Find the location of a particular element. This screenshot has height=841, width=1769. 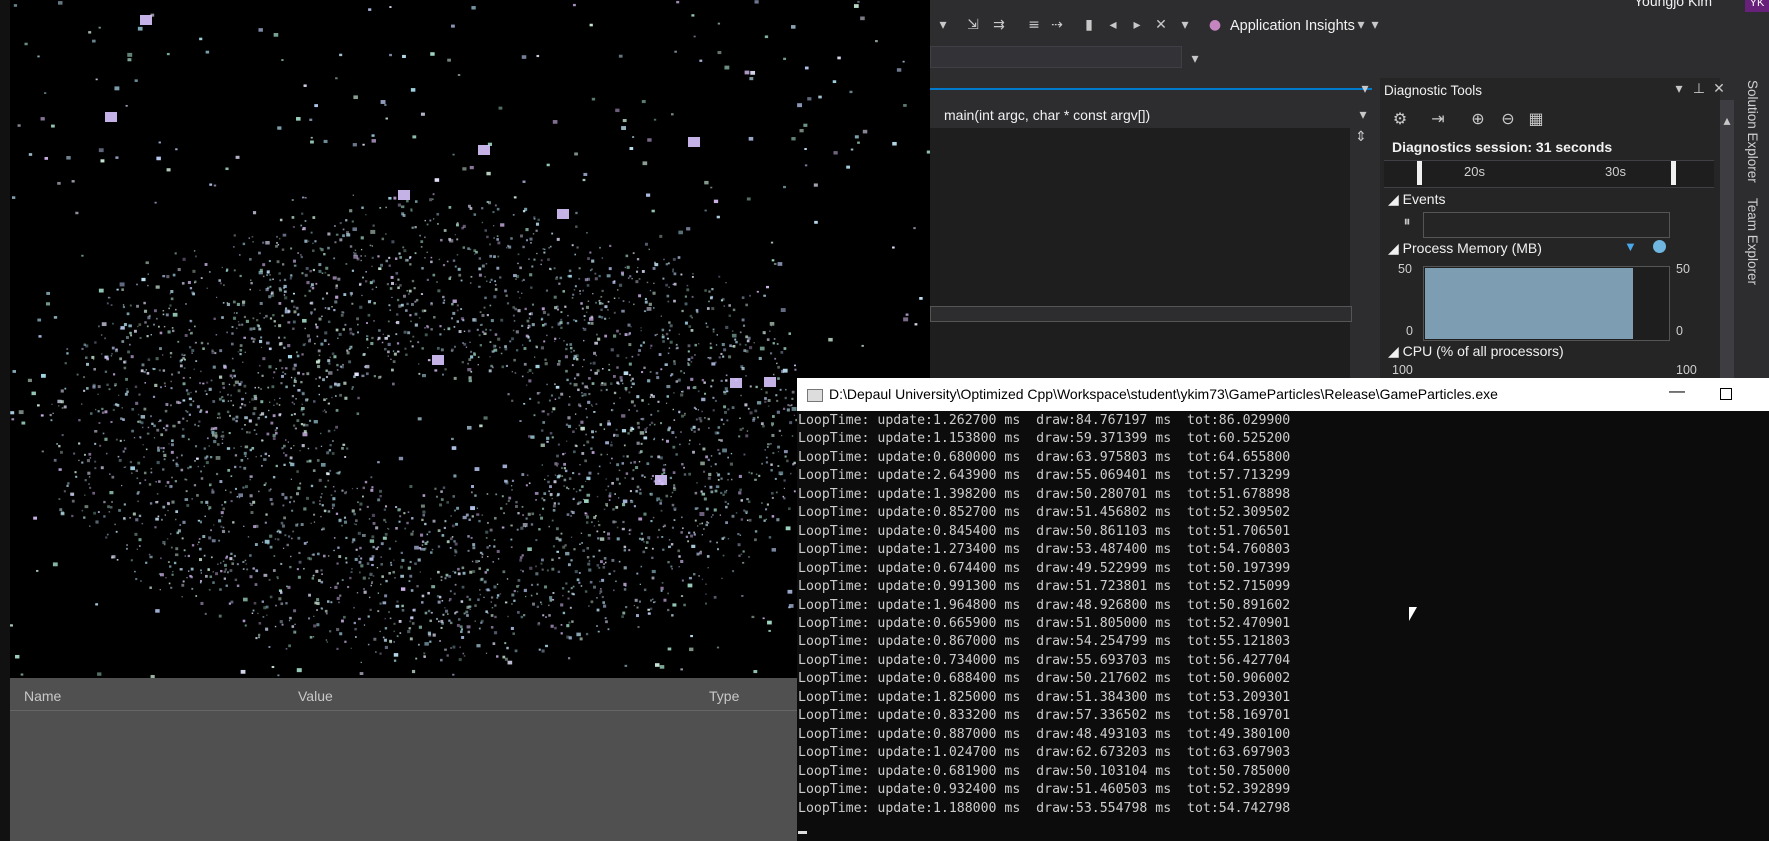

member-dropdown-icon: ▾ is located at coordinates (1363, 115).